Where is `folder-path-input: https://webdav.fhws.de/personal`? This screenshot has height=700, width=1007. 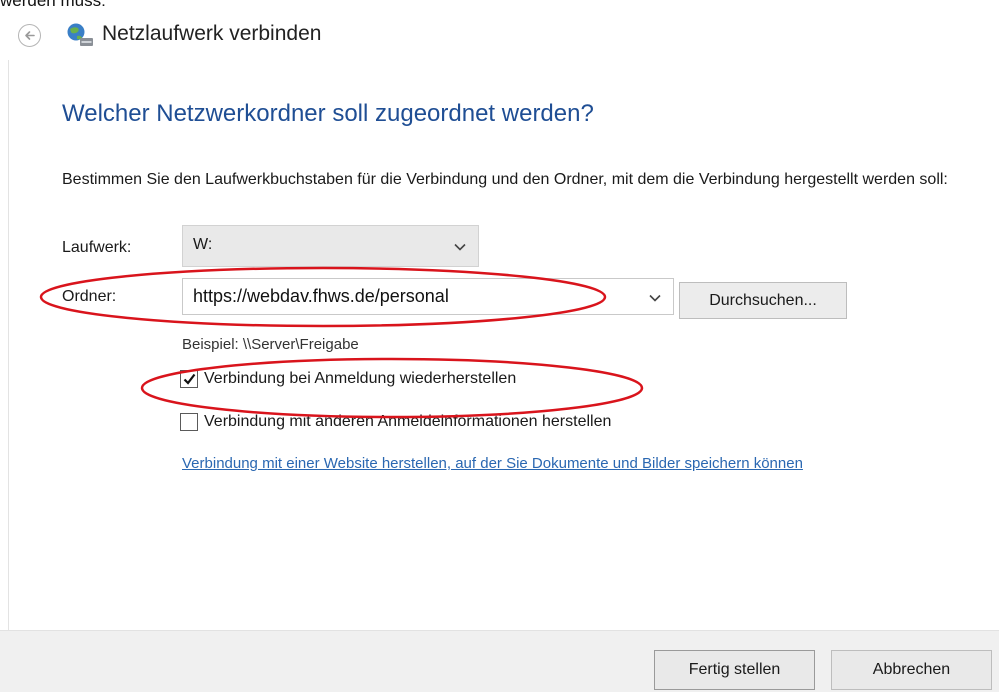
folder-path-input: https://webdav.fhws.de/personal is located at coordinates (428, 296).